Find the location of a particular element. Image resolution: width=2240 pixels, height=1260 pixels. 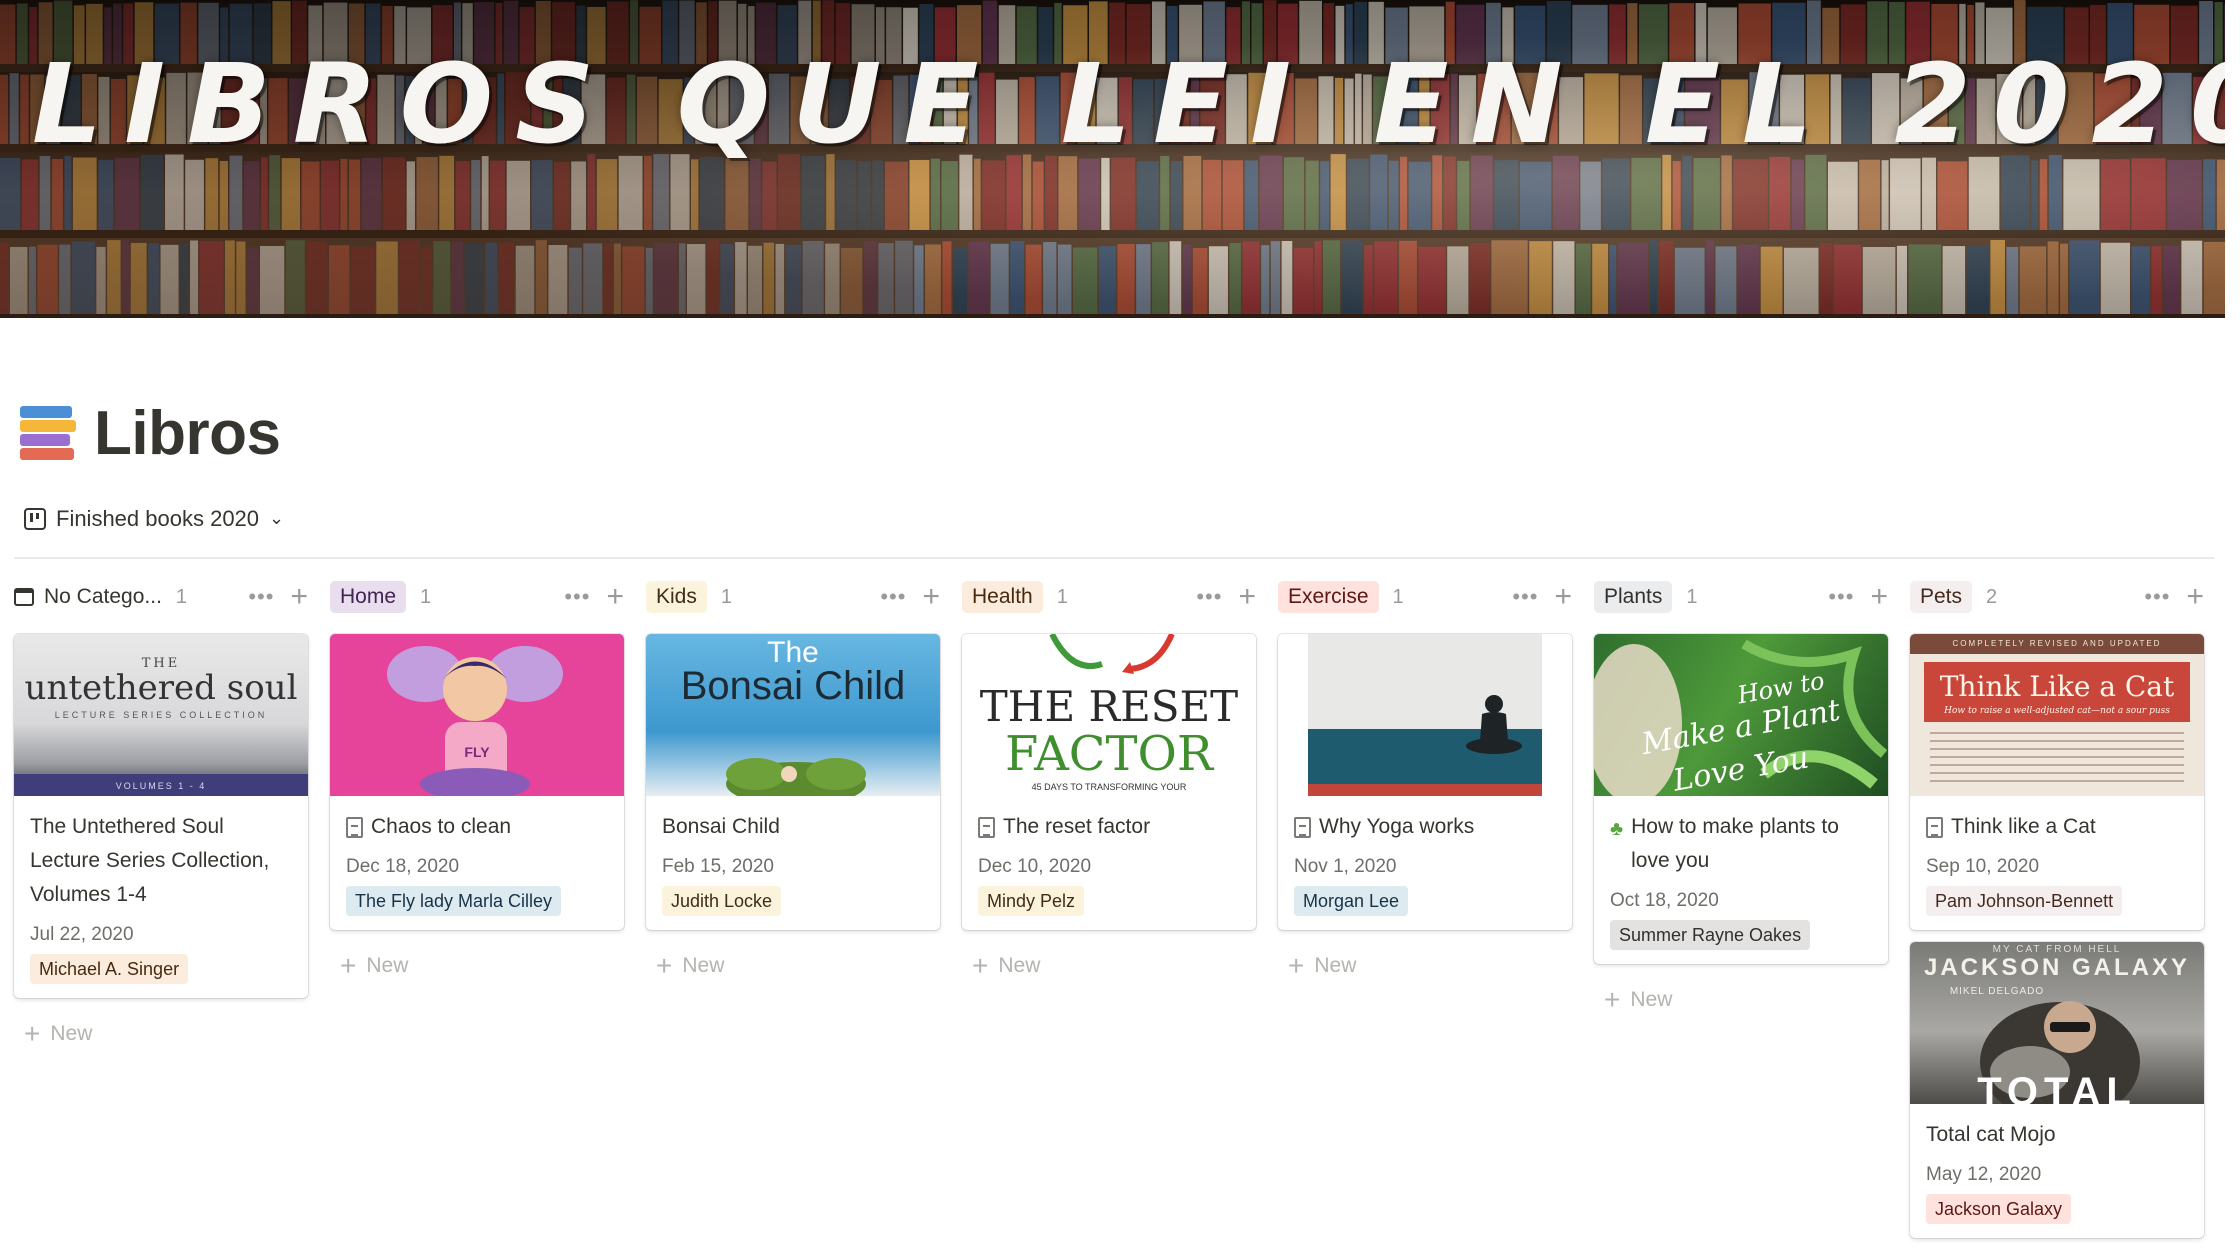

column-header: Health 1 ••• + is located at coordinates (1109, 597).